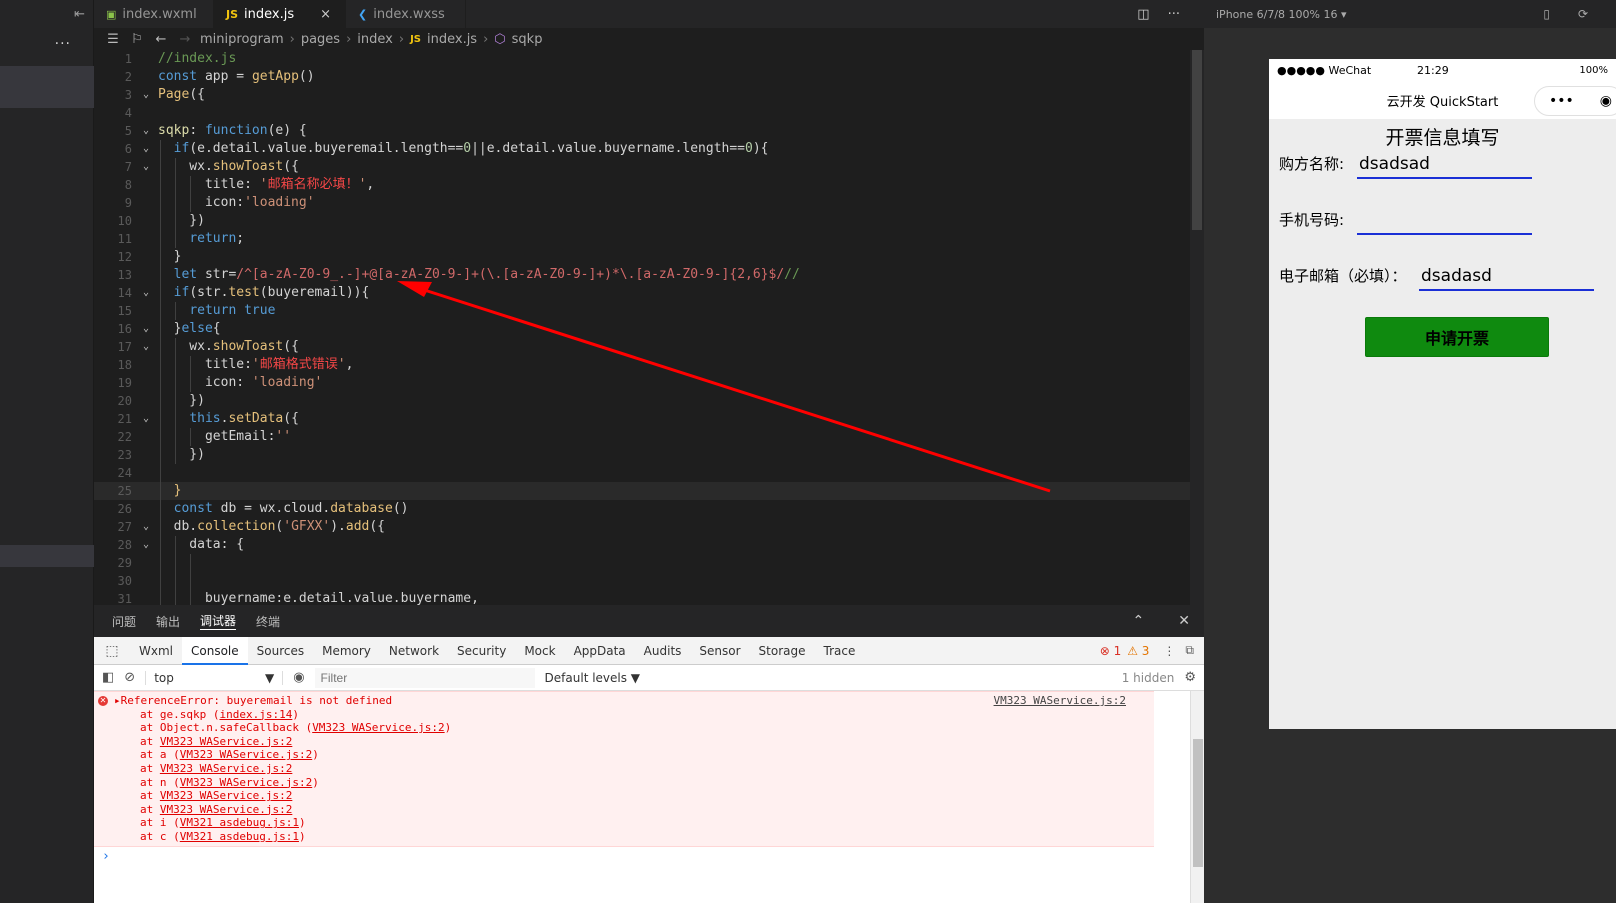  I want to click on live-expression-eye-icon: ◉, so click(298, 677).